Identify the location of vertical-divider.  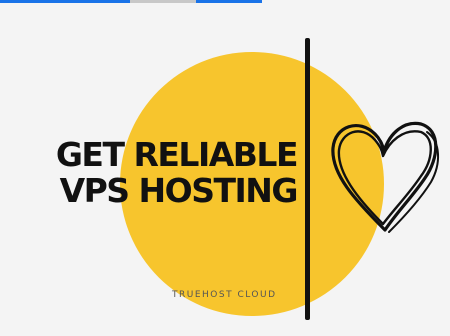
(307, 179).